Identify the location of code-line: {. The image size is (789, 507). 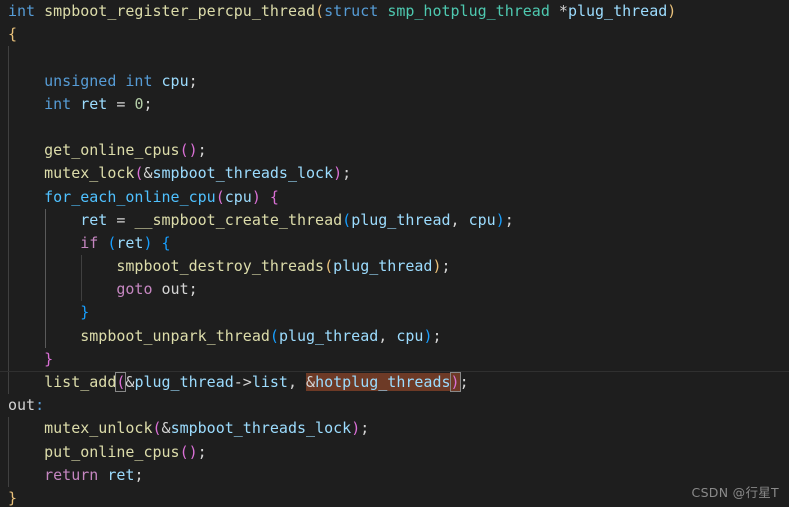
(394, 34).